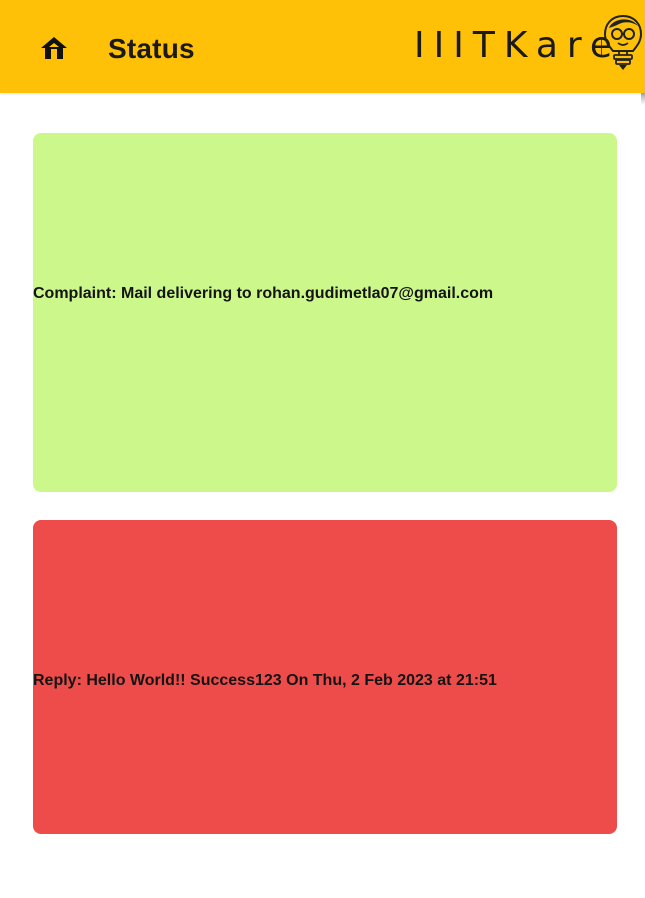  What do you see at coordinates (622, 43) in the screenshot?
I see `lightbulb-person-logo-icon` at bounding box center [622, 43].